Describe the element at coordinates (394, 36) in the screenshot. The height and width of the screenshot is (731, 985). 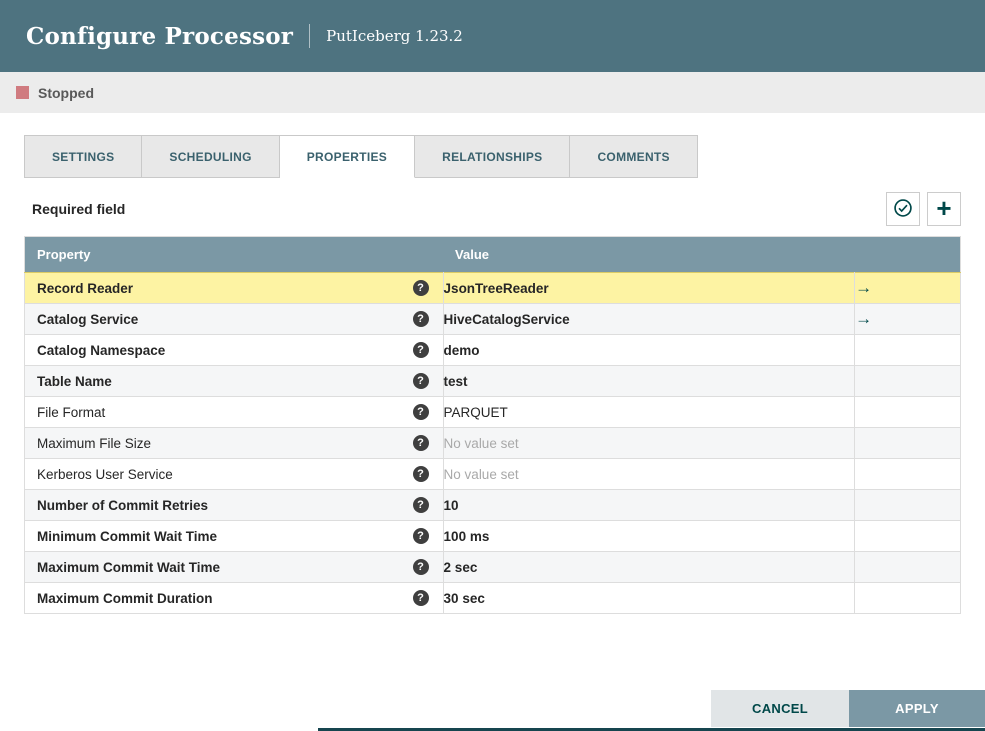
I see `processor-name-version: PutIceberg 1.23.2` at that location.